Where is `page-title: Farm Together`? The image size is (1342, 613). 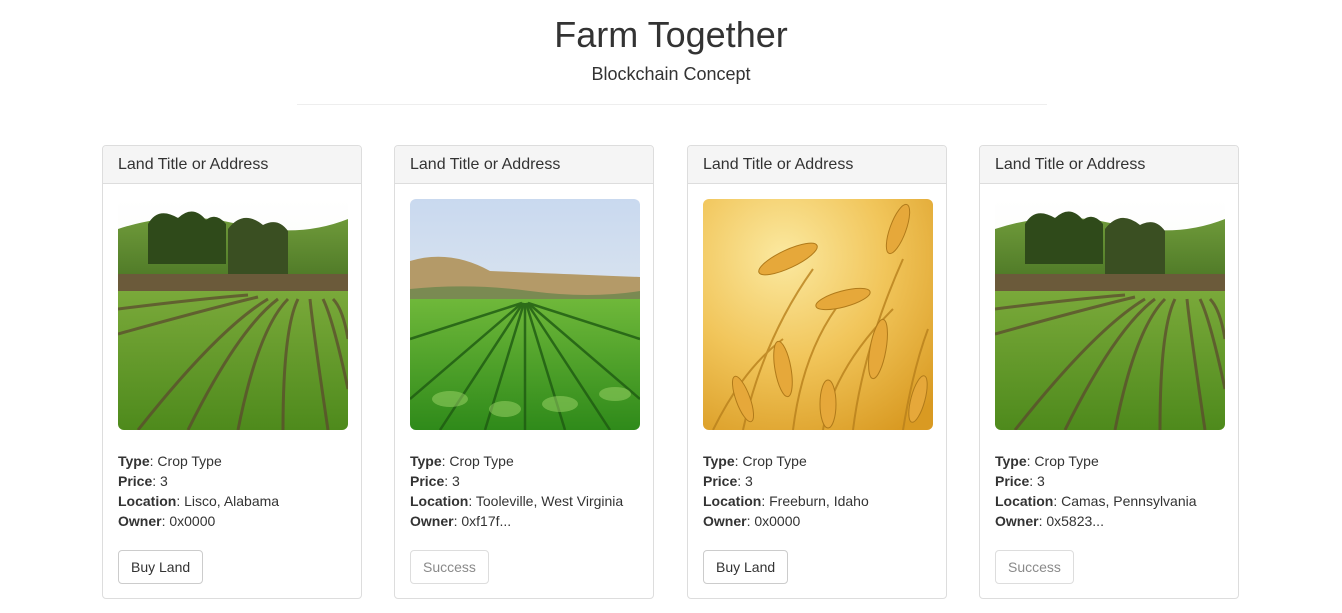
page-title: Farm Together is located at coordinates (671, 34).